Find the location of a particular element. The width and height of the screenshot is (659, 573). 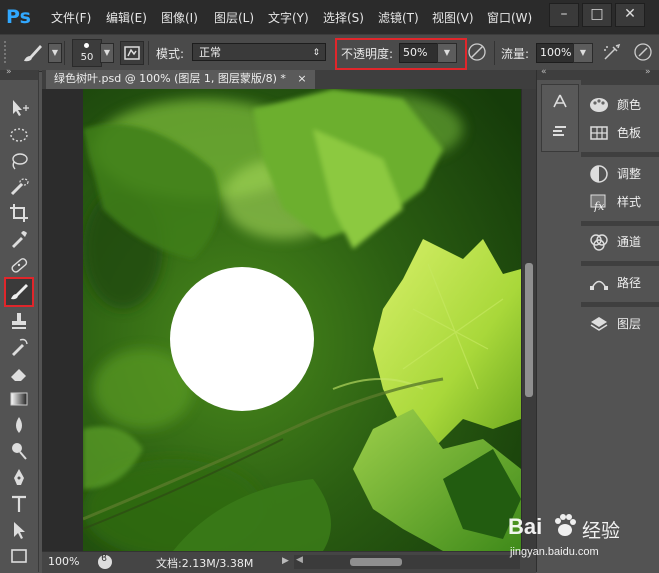

panel-swatches-label: 色板 is located at coordinates (629, 133).